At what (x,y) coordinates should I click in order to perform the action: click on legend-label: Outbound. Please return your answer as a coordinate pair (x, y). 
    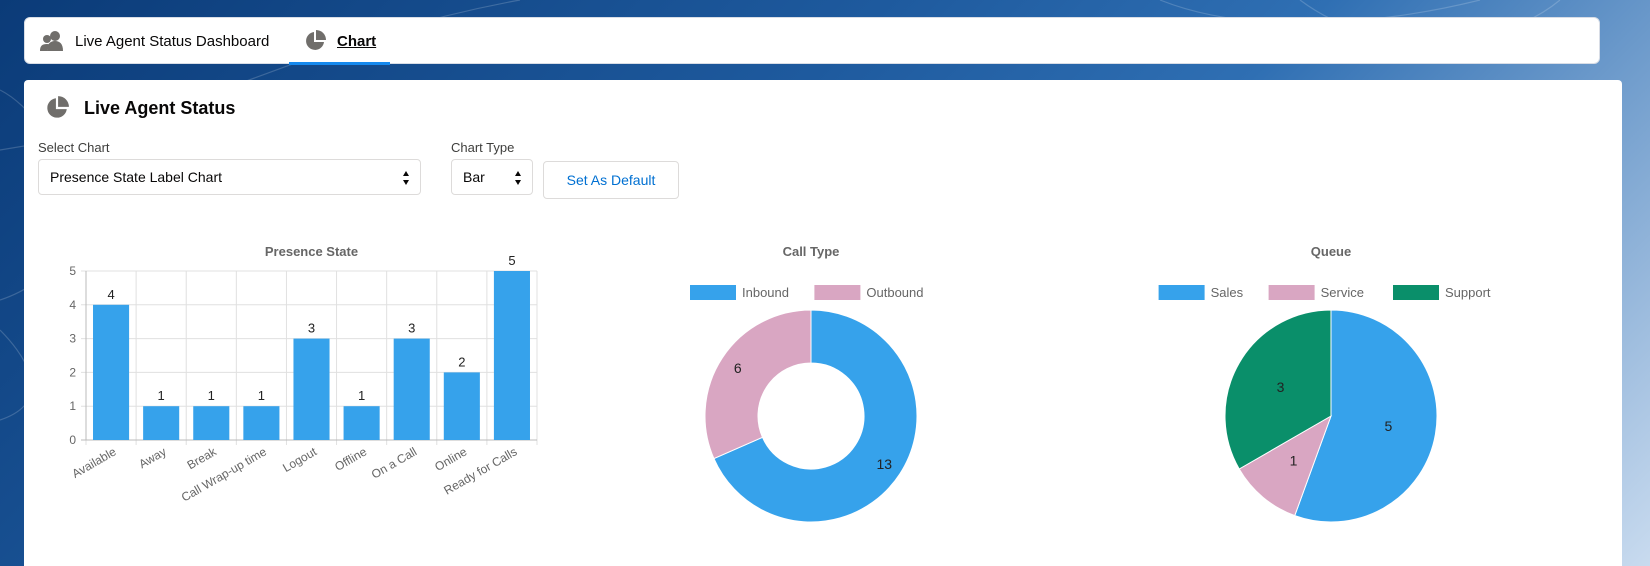
    Looking at the image, I should click on (894, 292).